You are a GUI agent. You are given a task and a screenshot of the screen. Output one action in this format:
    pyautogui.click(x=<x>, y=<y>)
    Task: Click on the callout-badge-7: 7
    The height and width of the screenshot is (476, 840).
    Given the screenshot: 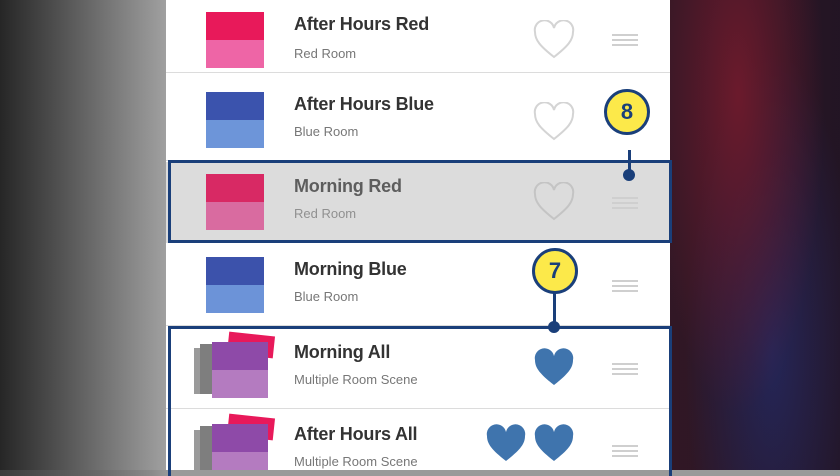 What is the action you would take?
    pyautogui.click(x=555, y=271)
    